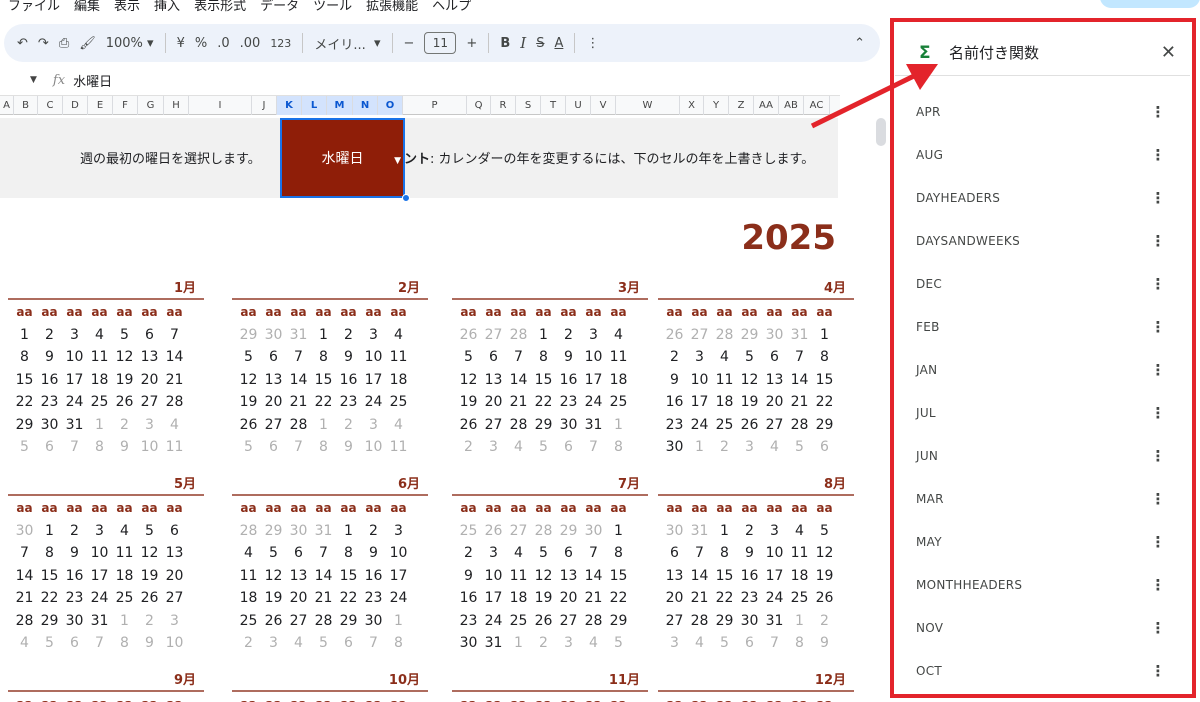  Describe the element at coordinates (125, 105) in the screenshot. I see `column-header-f: F` at that location.